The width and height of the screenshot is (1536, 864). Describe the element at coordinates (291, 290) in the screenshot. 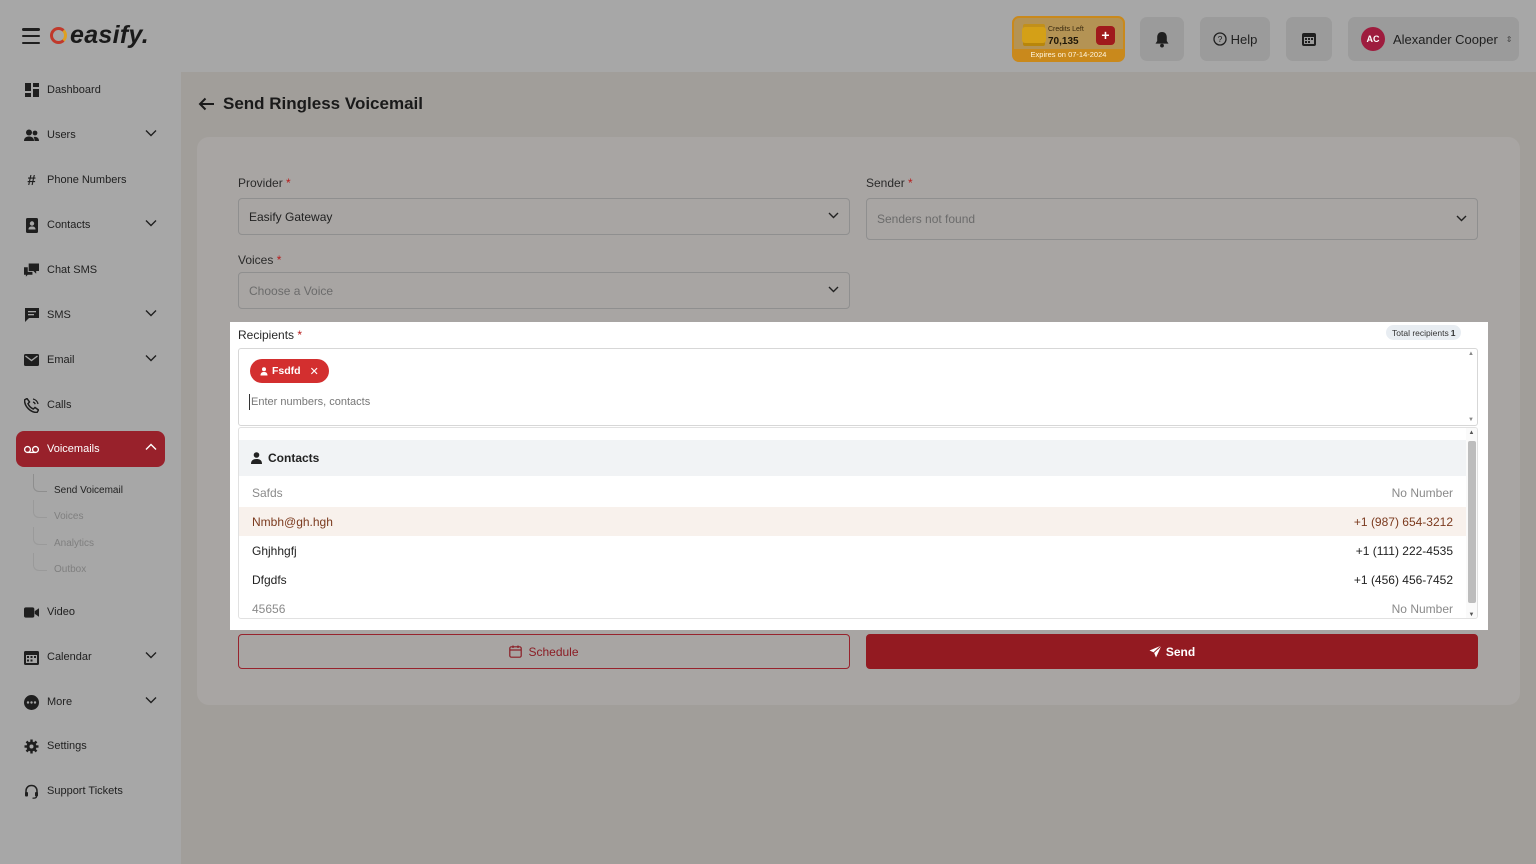

I see `voices-value: Choose a Voice` at that location.